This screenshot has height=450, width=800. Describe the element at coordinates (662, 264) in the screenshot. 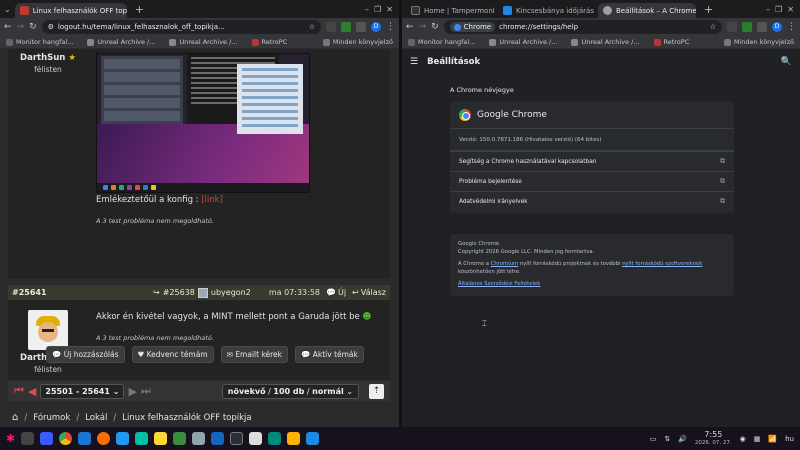

I see `oss-link: nyílt forráskódú szoftvereknek` at that location.